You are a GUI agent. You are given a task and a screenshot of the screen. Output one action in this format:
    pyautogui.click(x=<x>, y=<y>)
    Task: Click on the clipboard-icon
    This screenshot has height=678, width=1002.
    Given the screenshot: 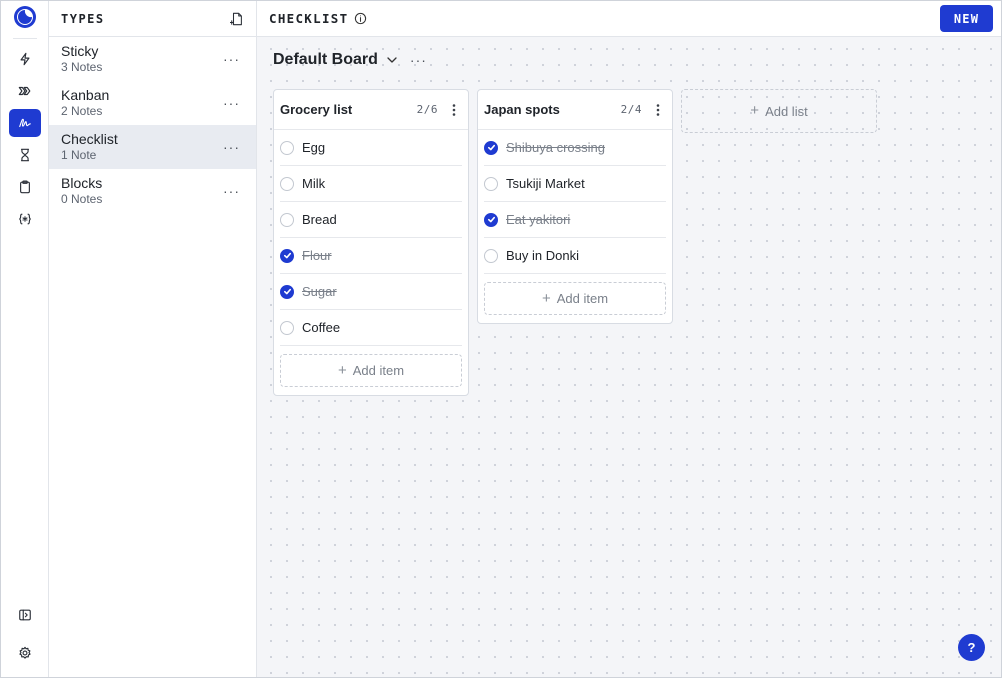 What is the action you would take?
    pyautogui.click(x=24, y=187)
    